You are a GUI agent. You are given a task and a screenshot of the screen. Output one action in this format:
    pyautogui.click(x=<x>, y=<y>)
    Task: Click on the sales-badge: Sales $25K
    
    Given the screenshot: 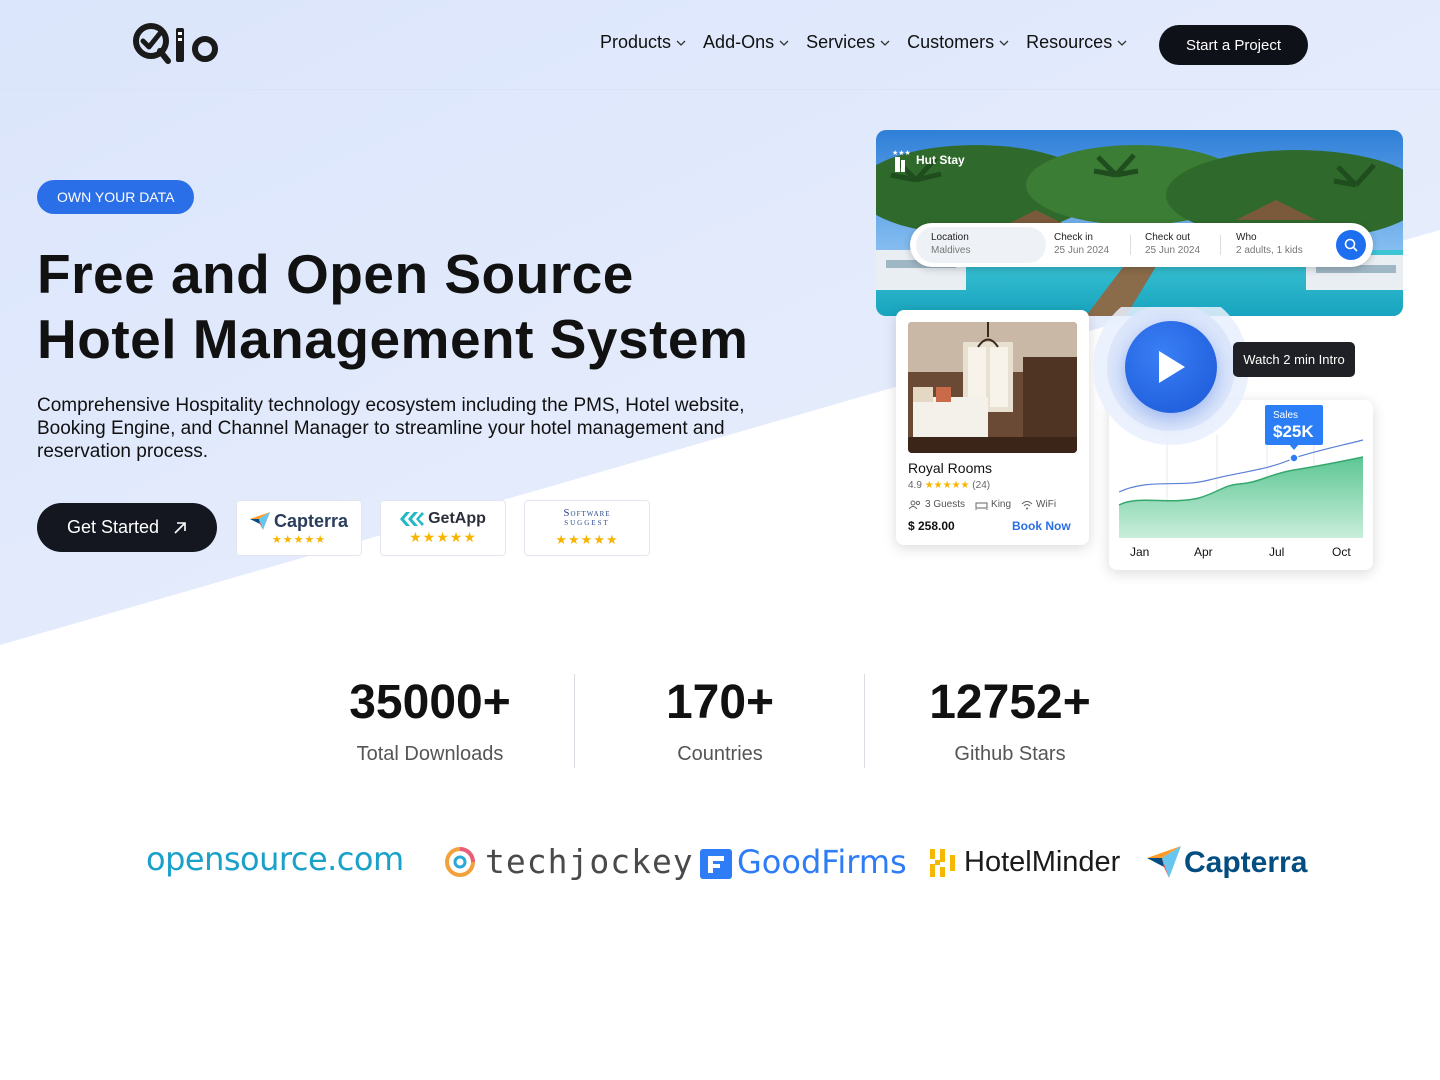 What is the action you would take?
    pyautogui.click(x=1294, y=427)
    